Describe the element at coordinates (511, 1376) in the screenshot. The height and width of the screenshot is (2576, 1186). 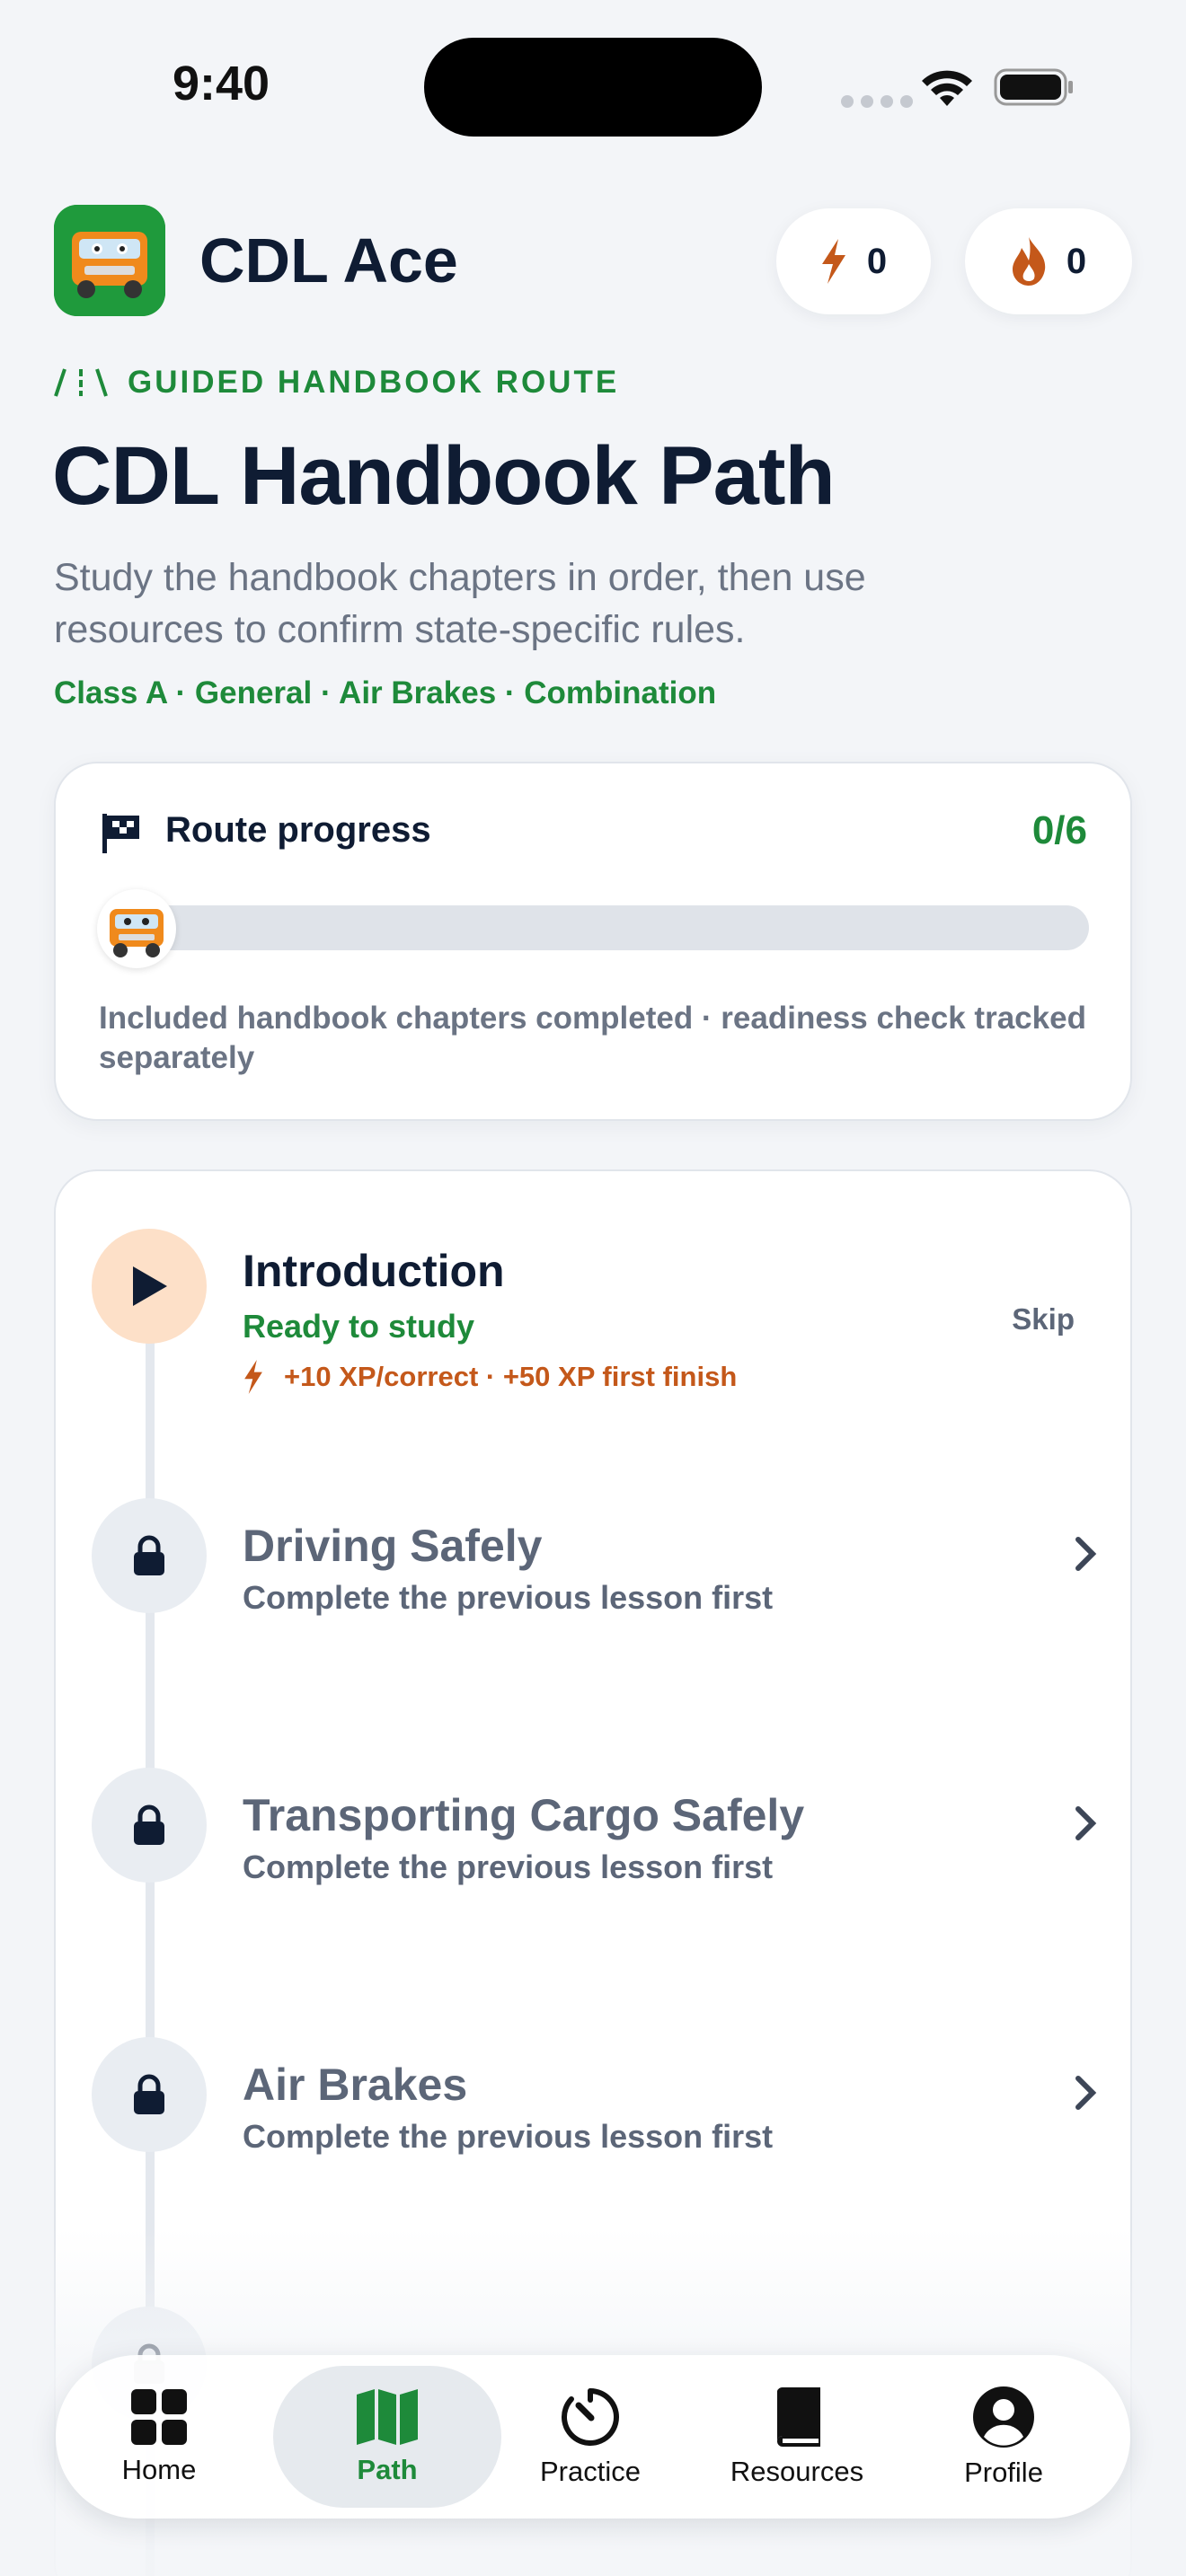
I see `lesson-xp-text: +10 XP/correct · +50 XP first finish` at that location.